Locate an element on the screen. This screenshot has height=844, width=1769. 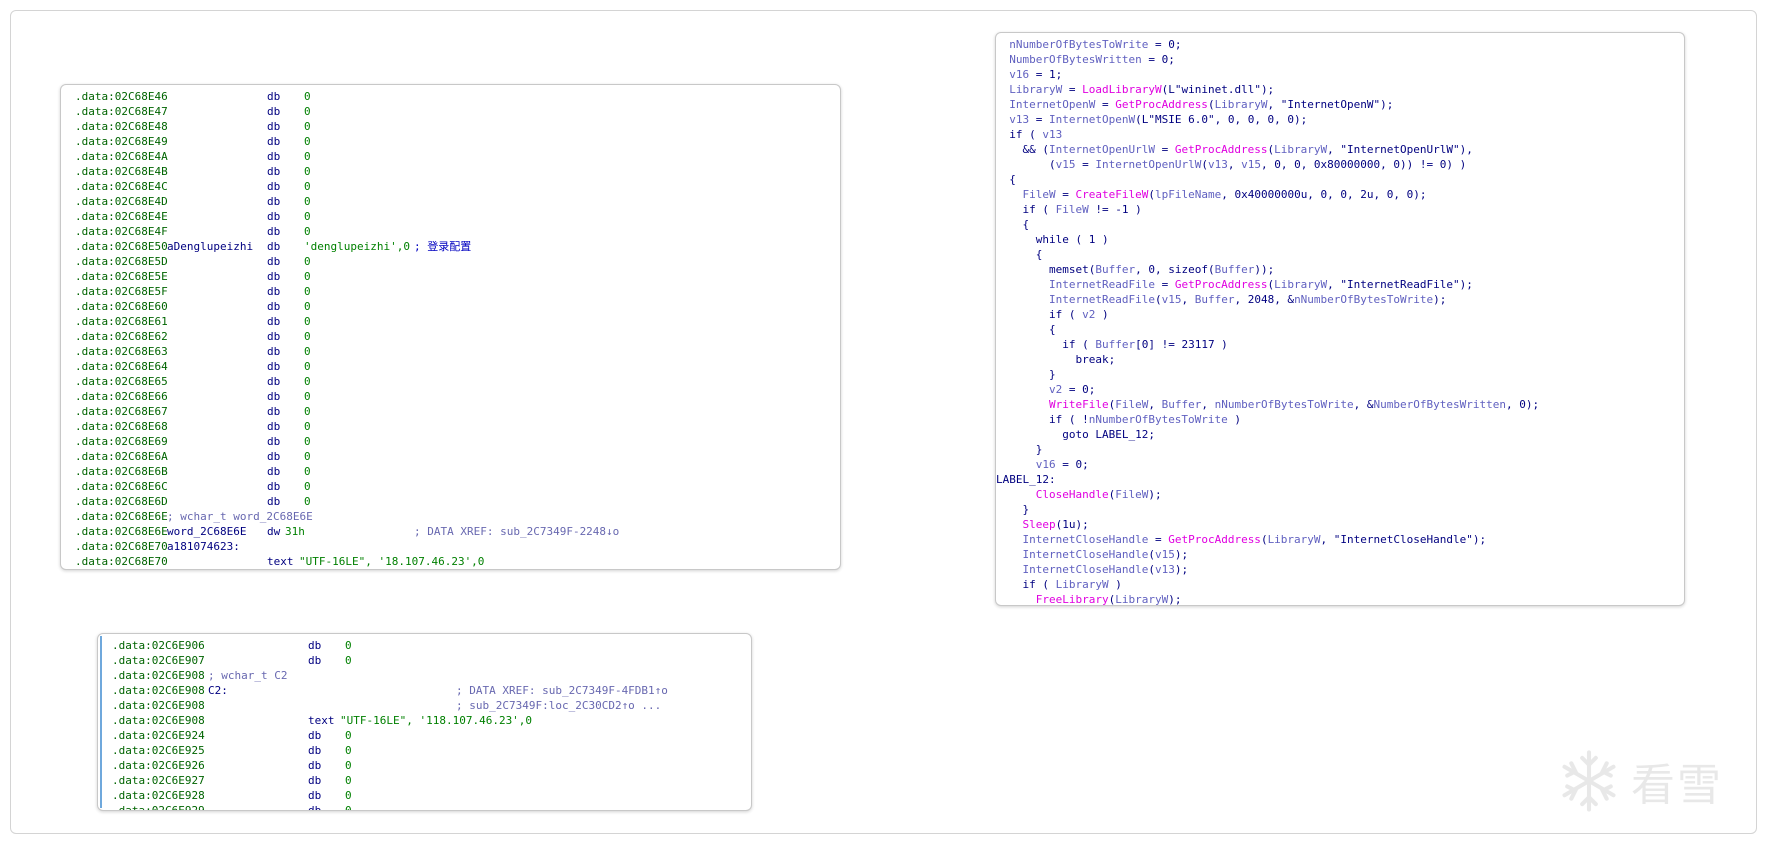
pseudocode-line: FreeLibrary(LibraryW); is located at coordinates (1267, 598).